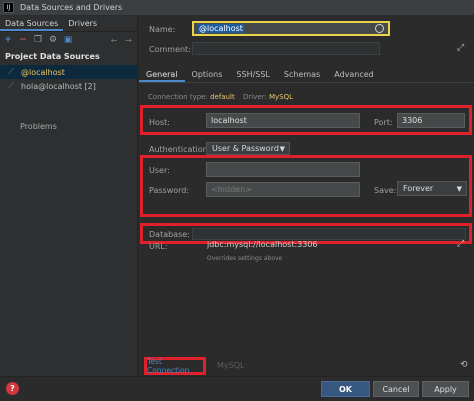  What do you see at coordinates (354, 74) in the screenshot?
I see `tab-advanced: Advanced` at bounding box center [354, 74].